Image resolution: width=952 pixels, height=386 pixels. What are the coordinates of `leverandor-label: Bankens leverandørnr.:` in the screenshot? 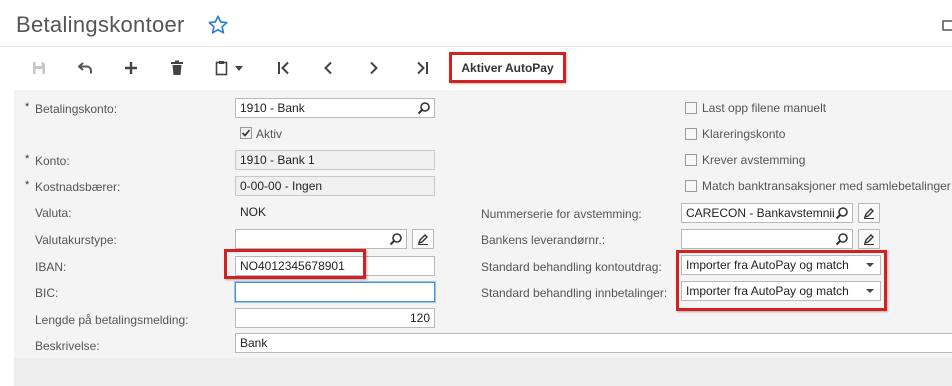 It's located at (543, 240).